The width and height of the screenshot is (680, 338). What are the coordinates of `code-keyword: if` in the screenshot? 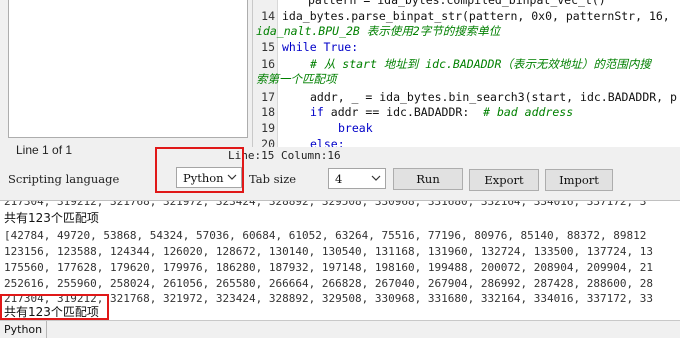 It's located at (317, 112).